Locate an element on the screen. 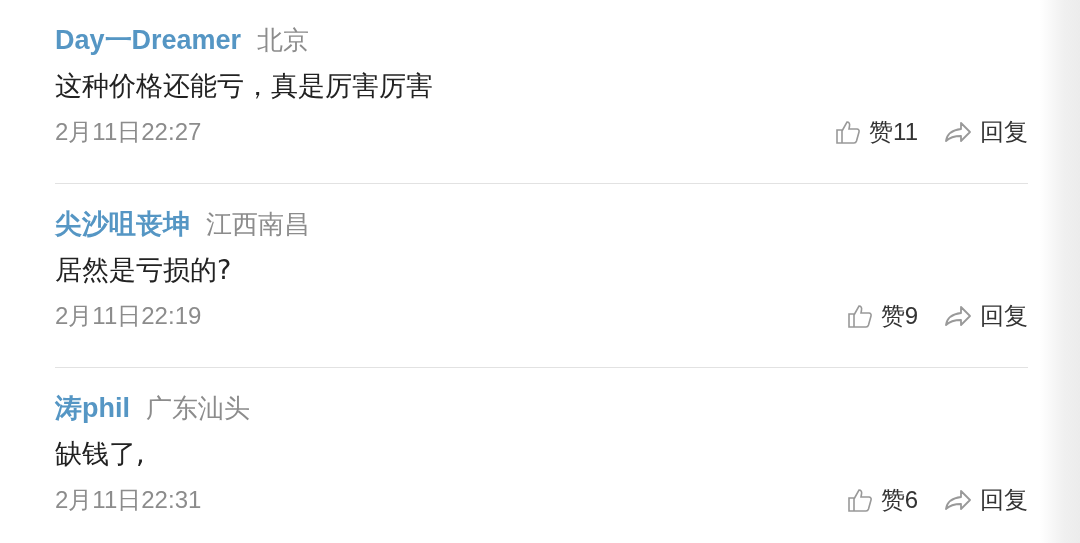 This screenshot has height=543, width=1080. like-count: 赞9 is located at coordinates (899, 316).